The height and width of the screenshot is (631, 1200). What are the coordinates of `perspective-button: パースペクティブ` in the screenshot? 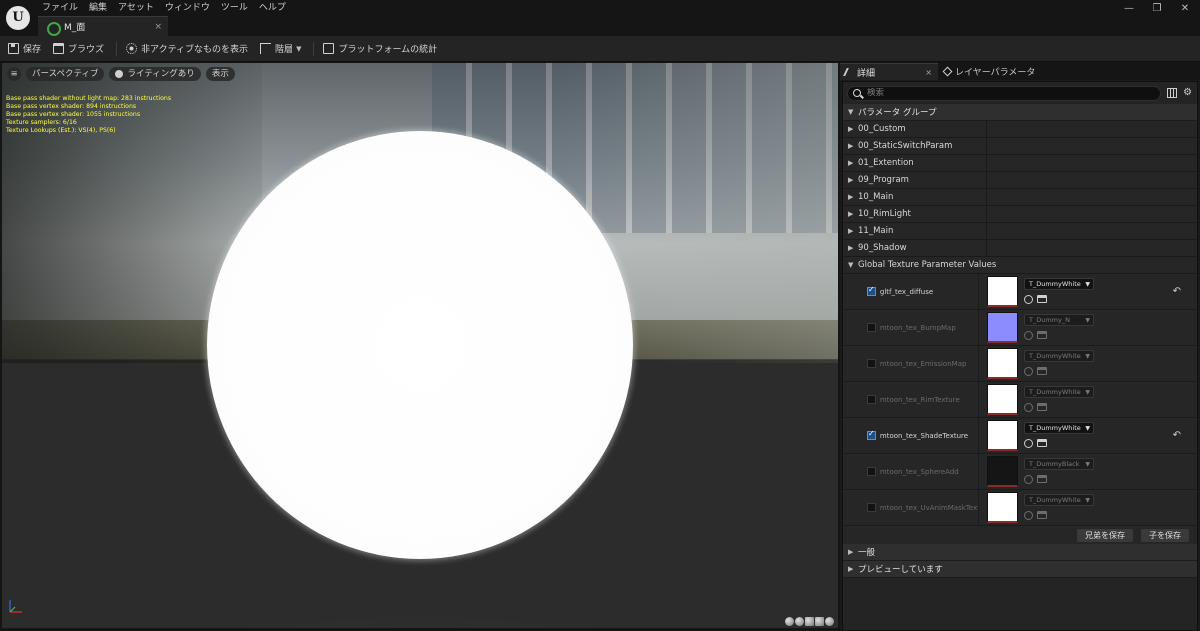 It's located at (65, 74).